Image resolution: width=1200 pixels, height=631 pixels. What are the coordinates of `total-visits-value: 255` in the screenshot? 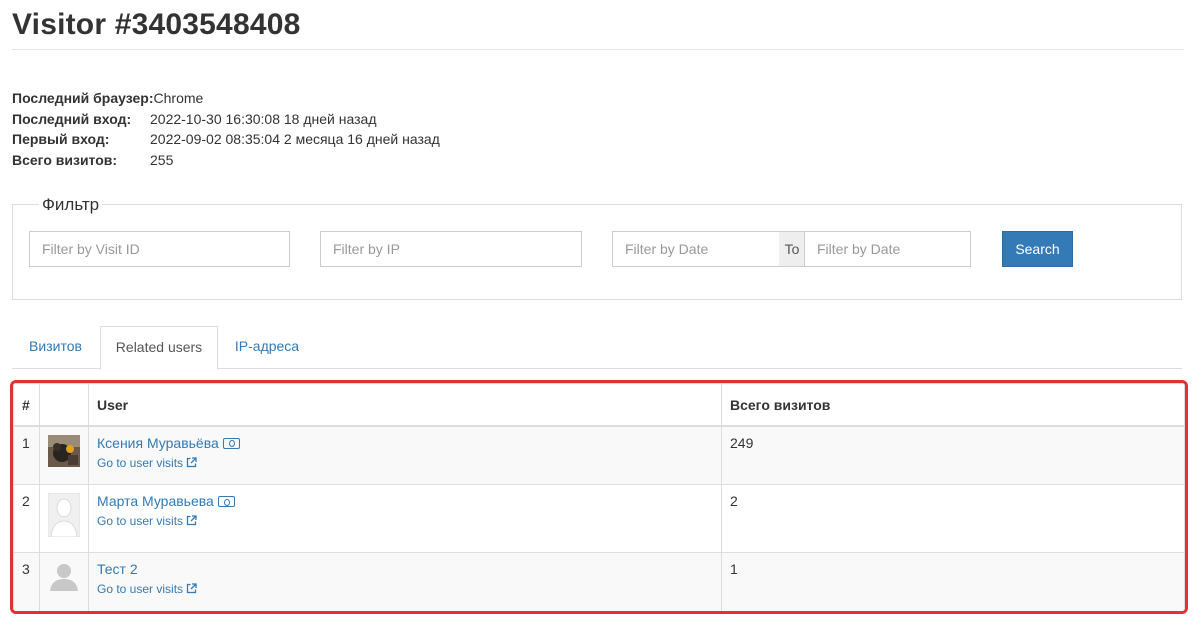 It's located at (162, 159).